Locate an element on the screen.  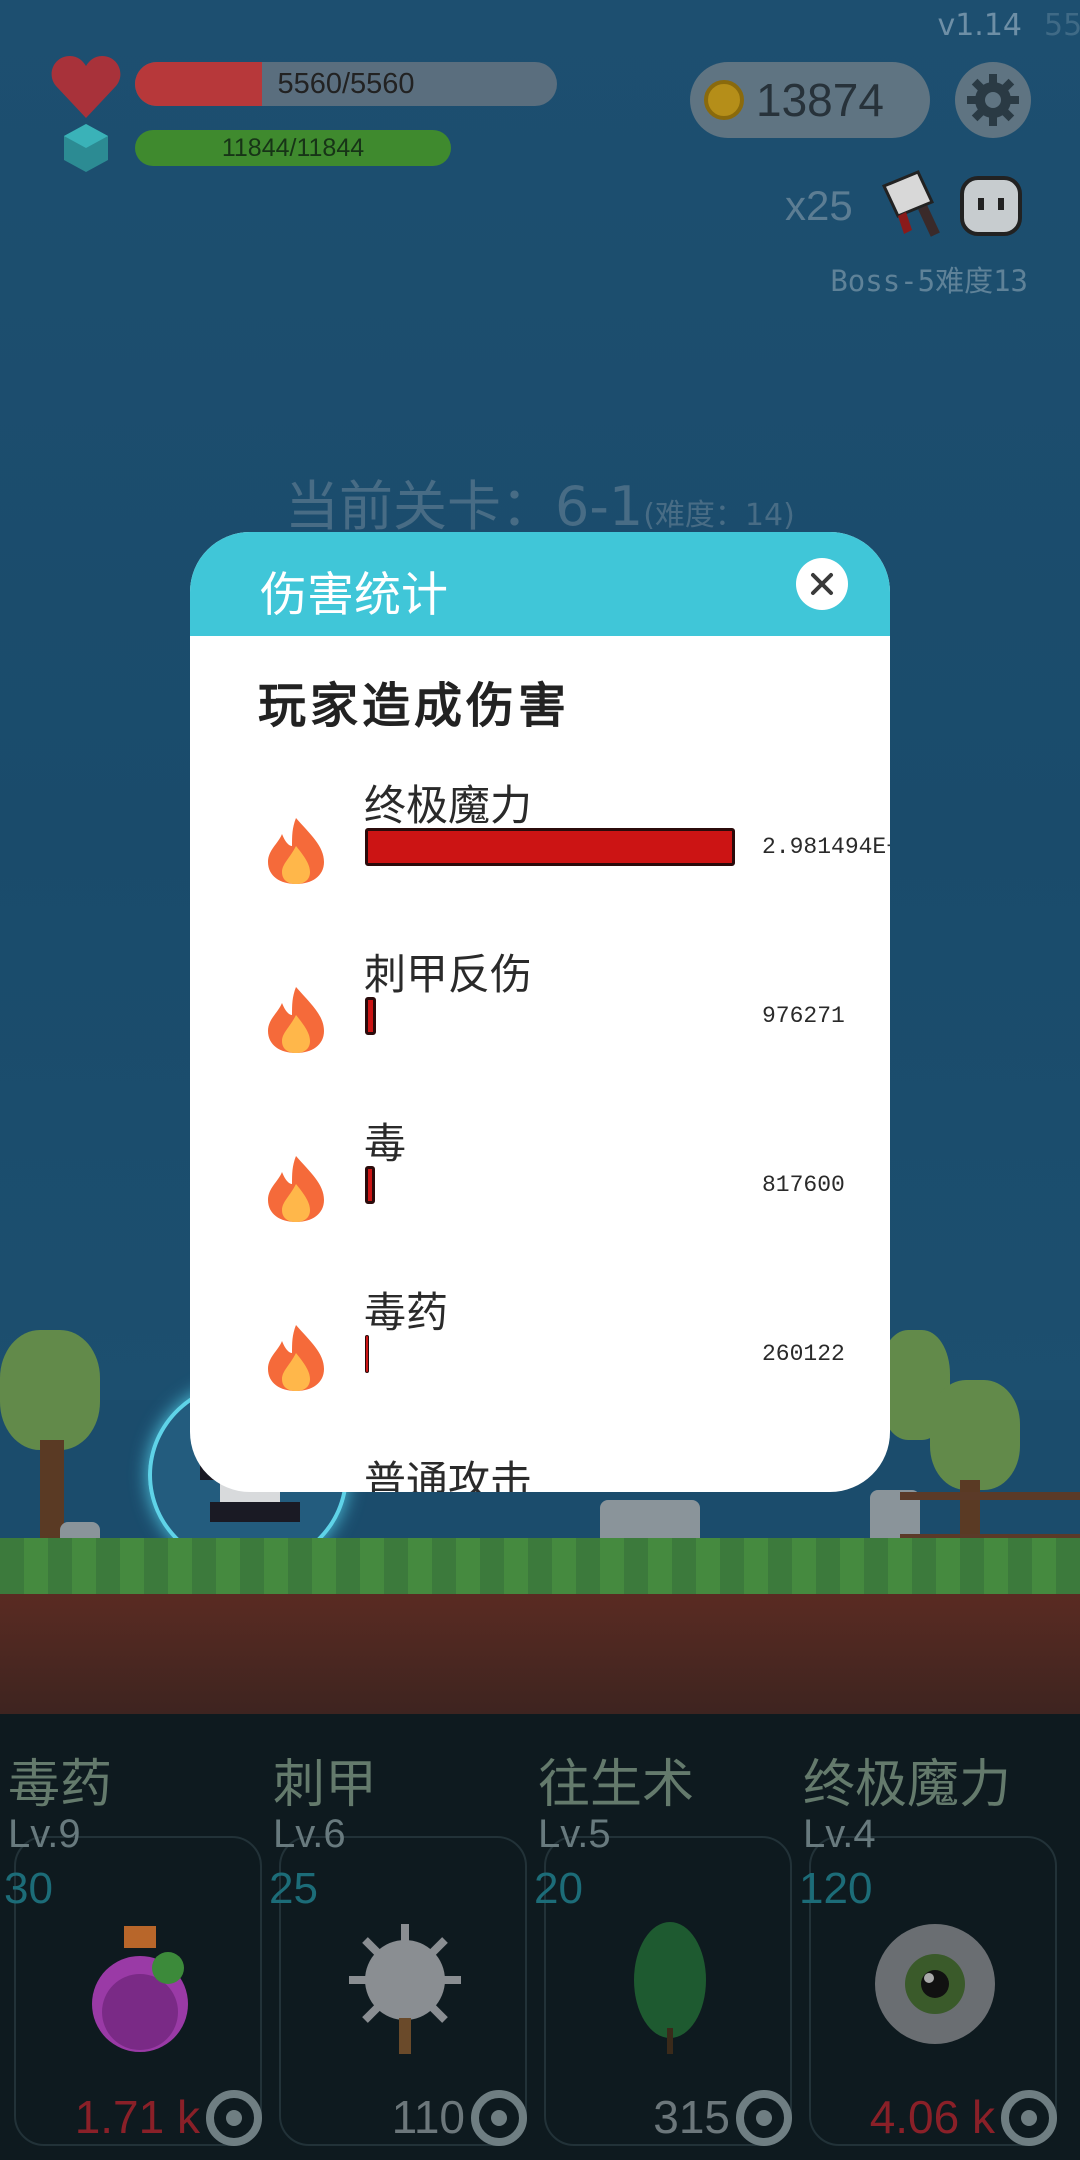
stage-difficulty: (难度：14) is located at coordinates (719, 515).